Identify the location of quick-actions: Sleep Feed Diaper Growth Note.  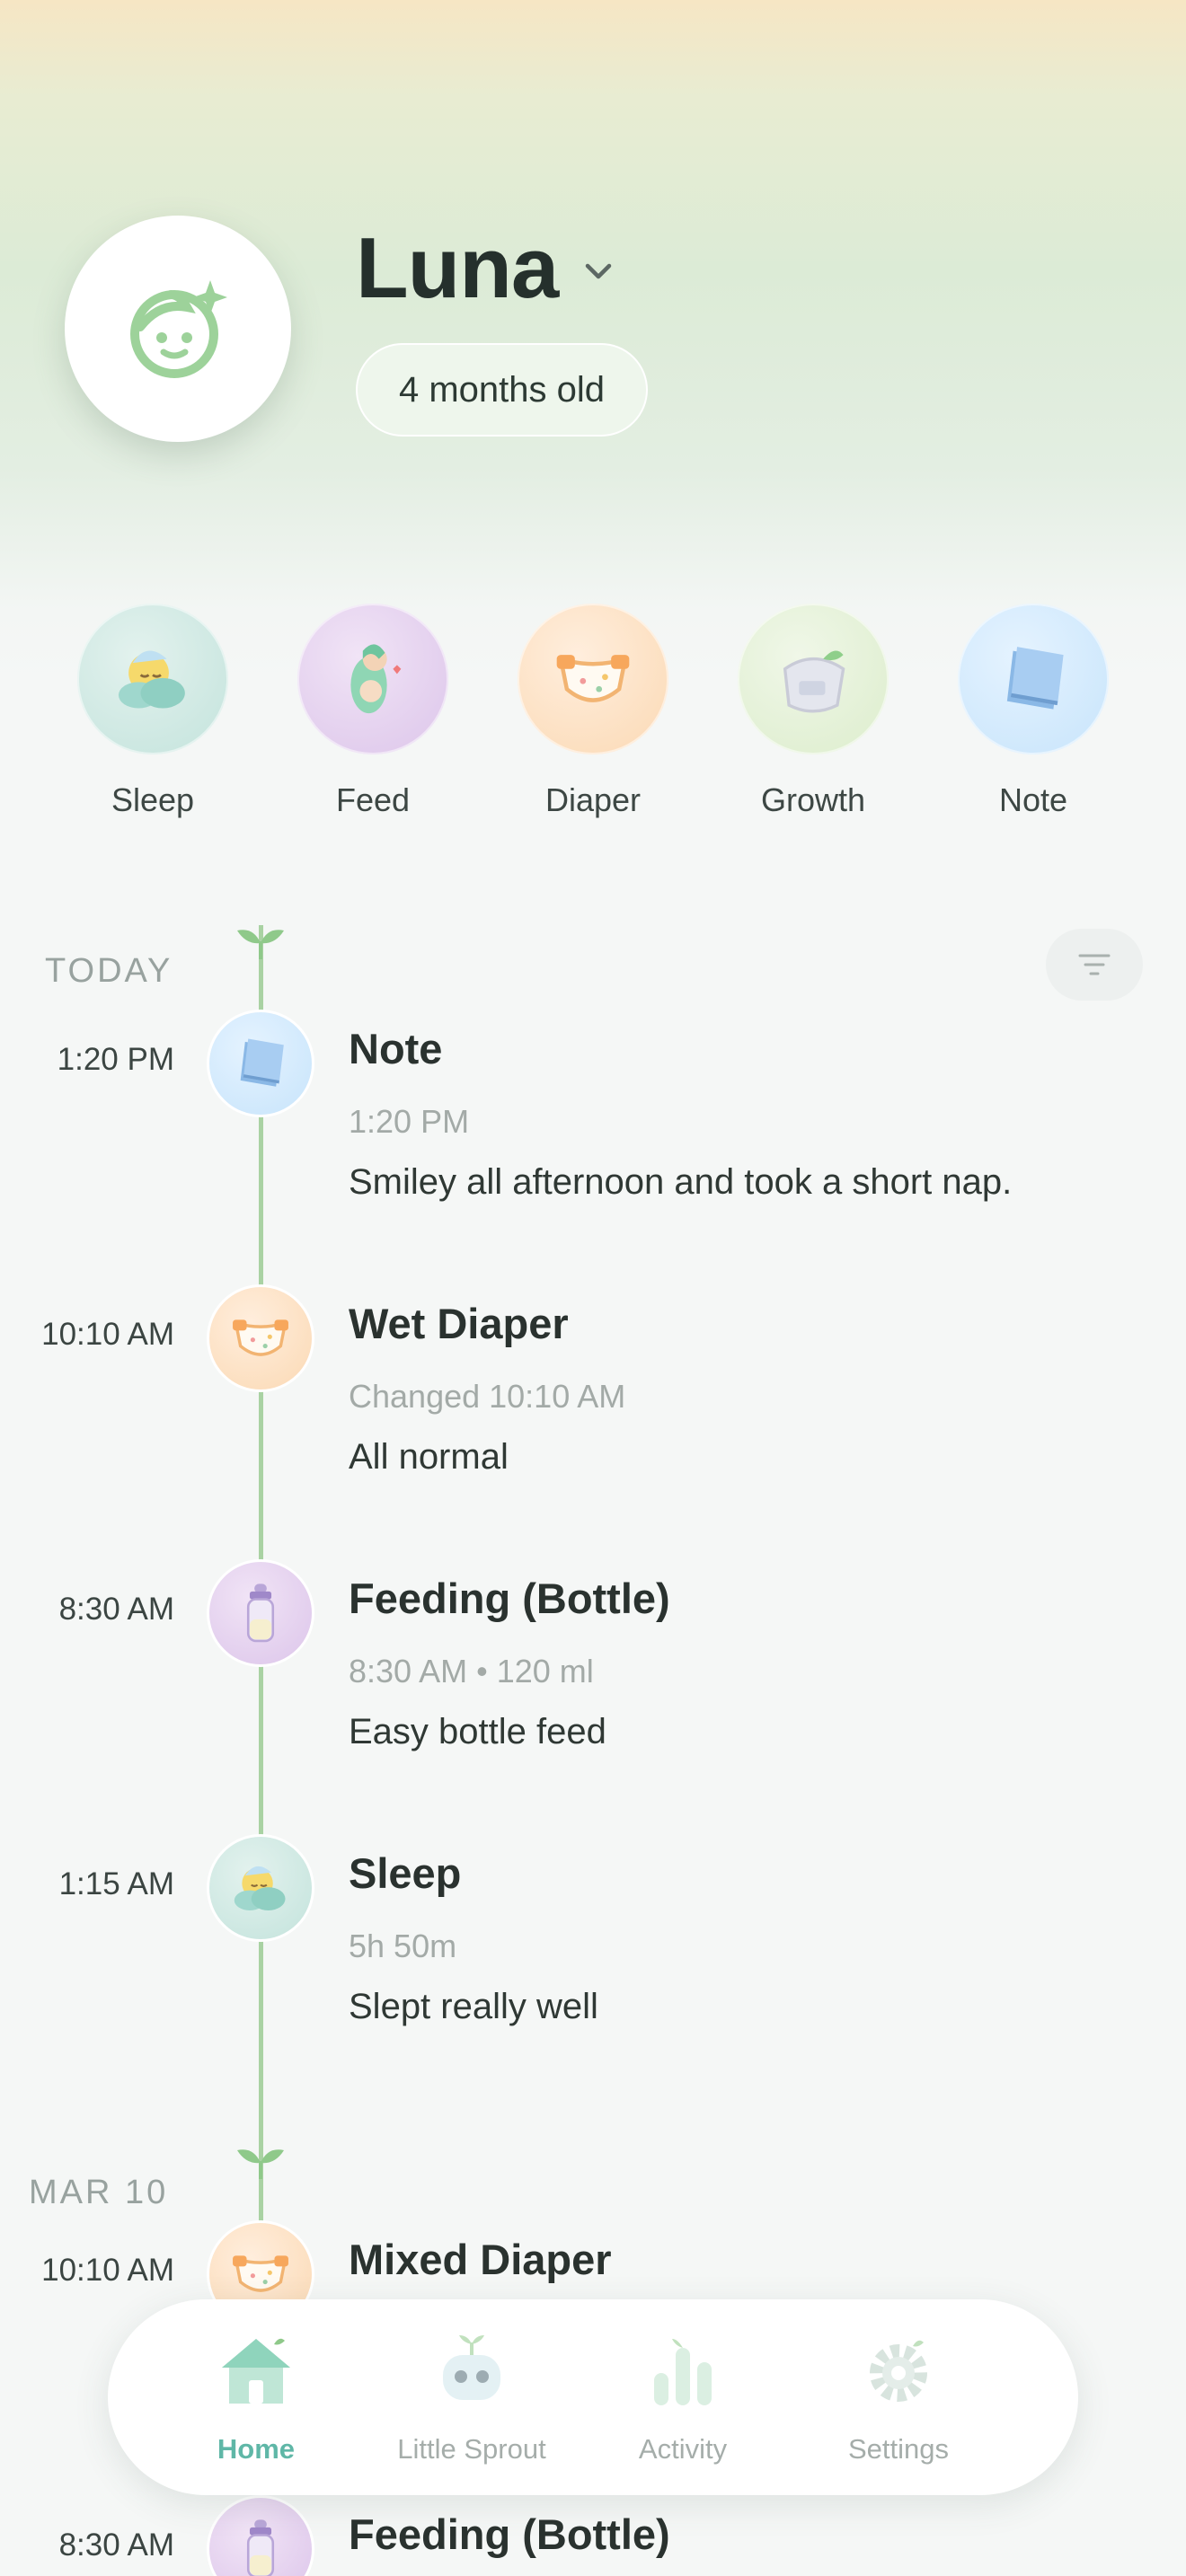
(593, 716).